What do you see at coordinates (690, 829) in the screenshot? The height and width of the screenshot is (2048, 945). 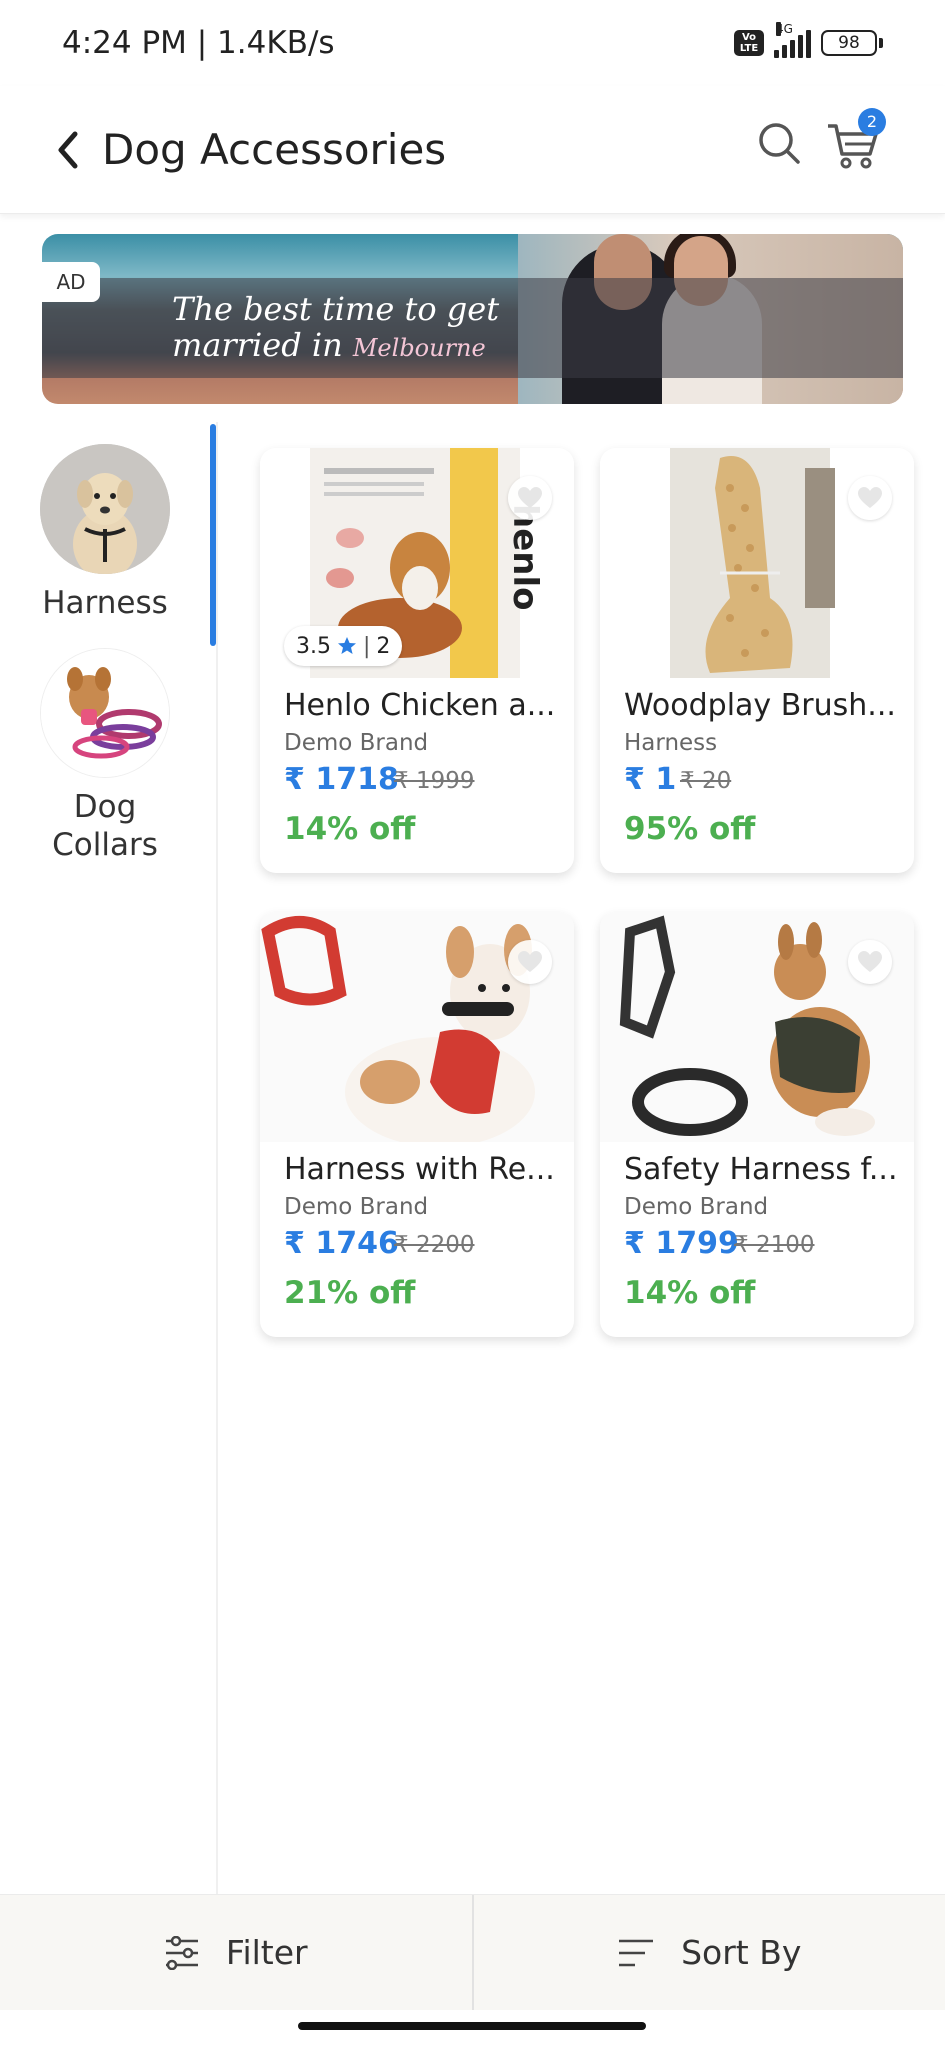 I see `product-discount: 95% off` at bounding box center [690, 829].